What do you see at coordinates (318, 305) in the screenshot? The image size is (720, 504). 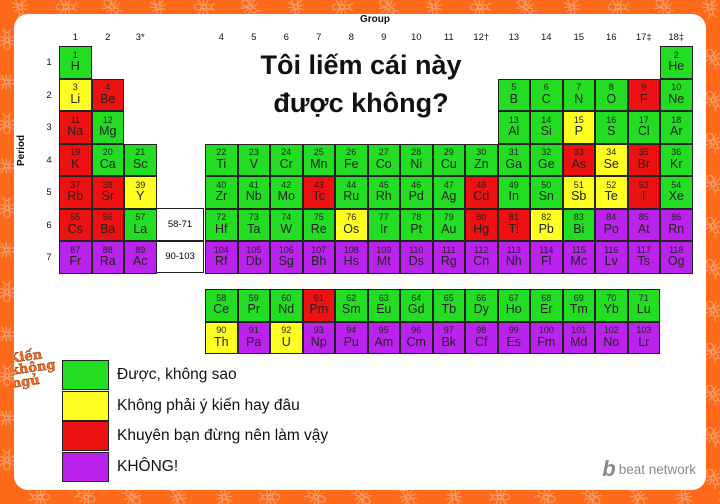 I see `element-pm: 61 Pm` at bounding box center [318, 305].